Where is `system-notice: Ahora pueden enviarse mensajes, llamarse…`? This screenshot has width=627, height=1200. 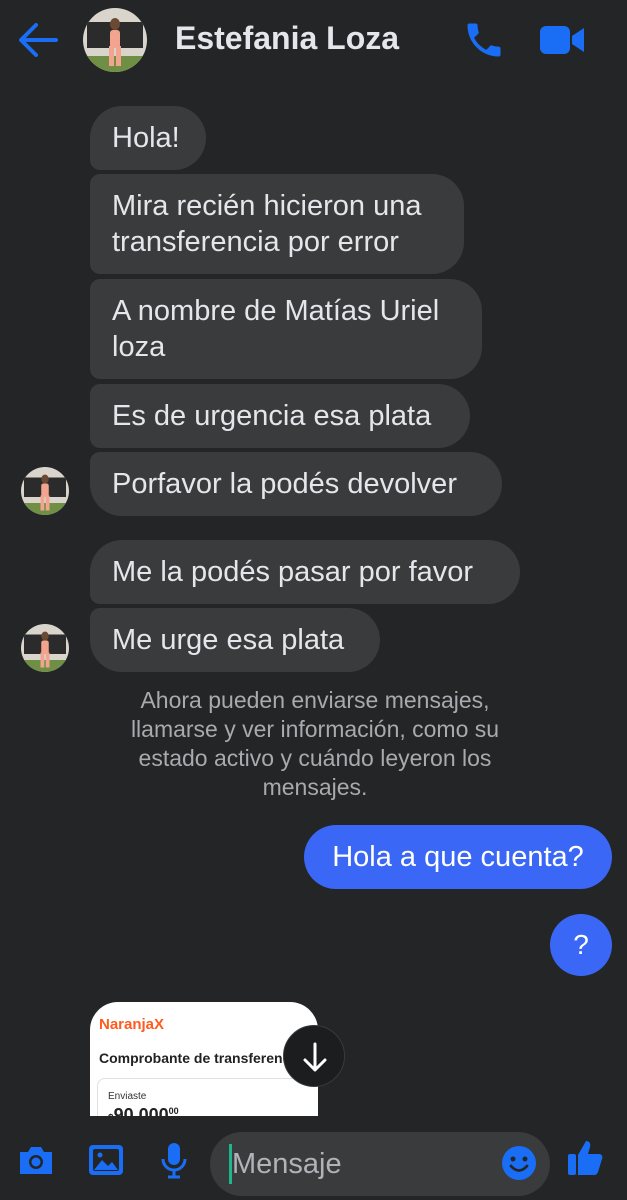
system-notice: Ahora pueden enviarse mensajes, llamarse… is located at coordinates (315, 743).